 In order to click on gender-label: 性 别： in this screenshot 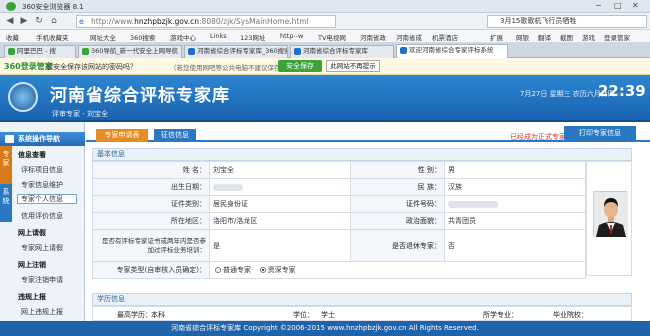, I will do `click(397, 170)`.